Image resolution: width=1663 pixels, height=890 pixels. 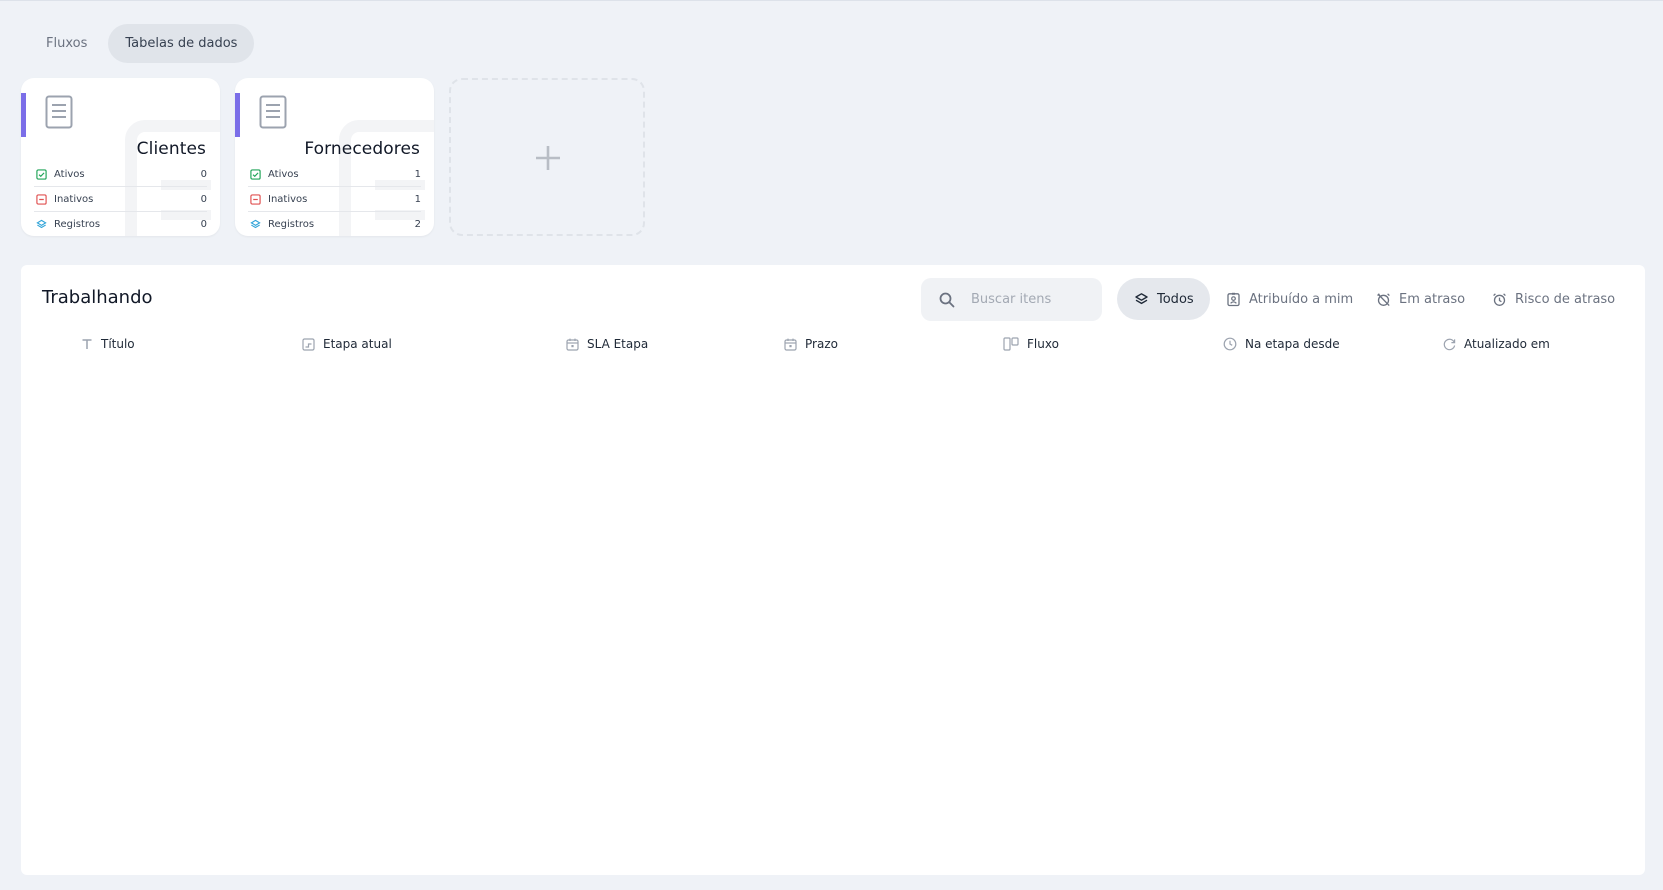 What do you see at coordinates (1301, 299) in the screenshot?
I see `filter-label: Atribuído a mim` at bounding box center [1301, 299].